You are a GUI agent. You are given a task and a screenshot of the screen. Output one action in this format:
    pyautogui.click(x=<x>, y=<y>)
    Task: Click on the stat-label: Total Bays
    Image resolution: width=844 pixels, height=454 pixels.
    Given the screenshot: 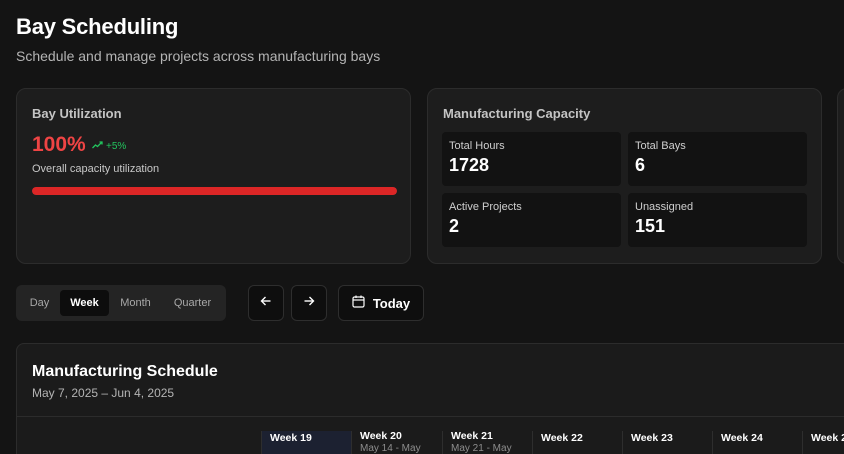 What is the action you would take?
    pyautogui.click(x=660, y=146)
    